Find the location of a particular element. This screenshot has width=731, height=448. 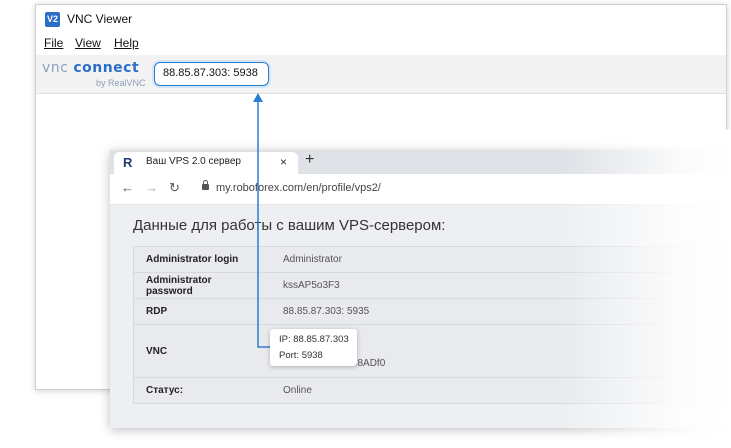

callout-port: Port: 5938 is located at coordinates (301, 355).